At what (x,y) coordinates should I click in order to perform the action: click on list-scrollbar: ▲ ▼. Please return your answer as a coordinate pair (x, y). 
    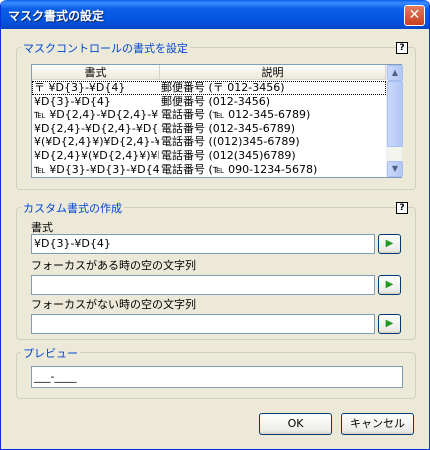
    Looking at the image, I should click on (394, 121).